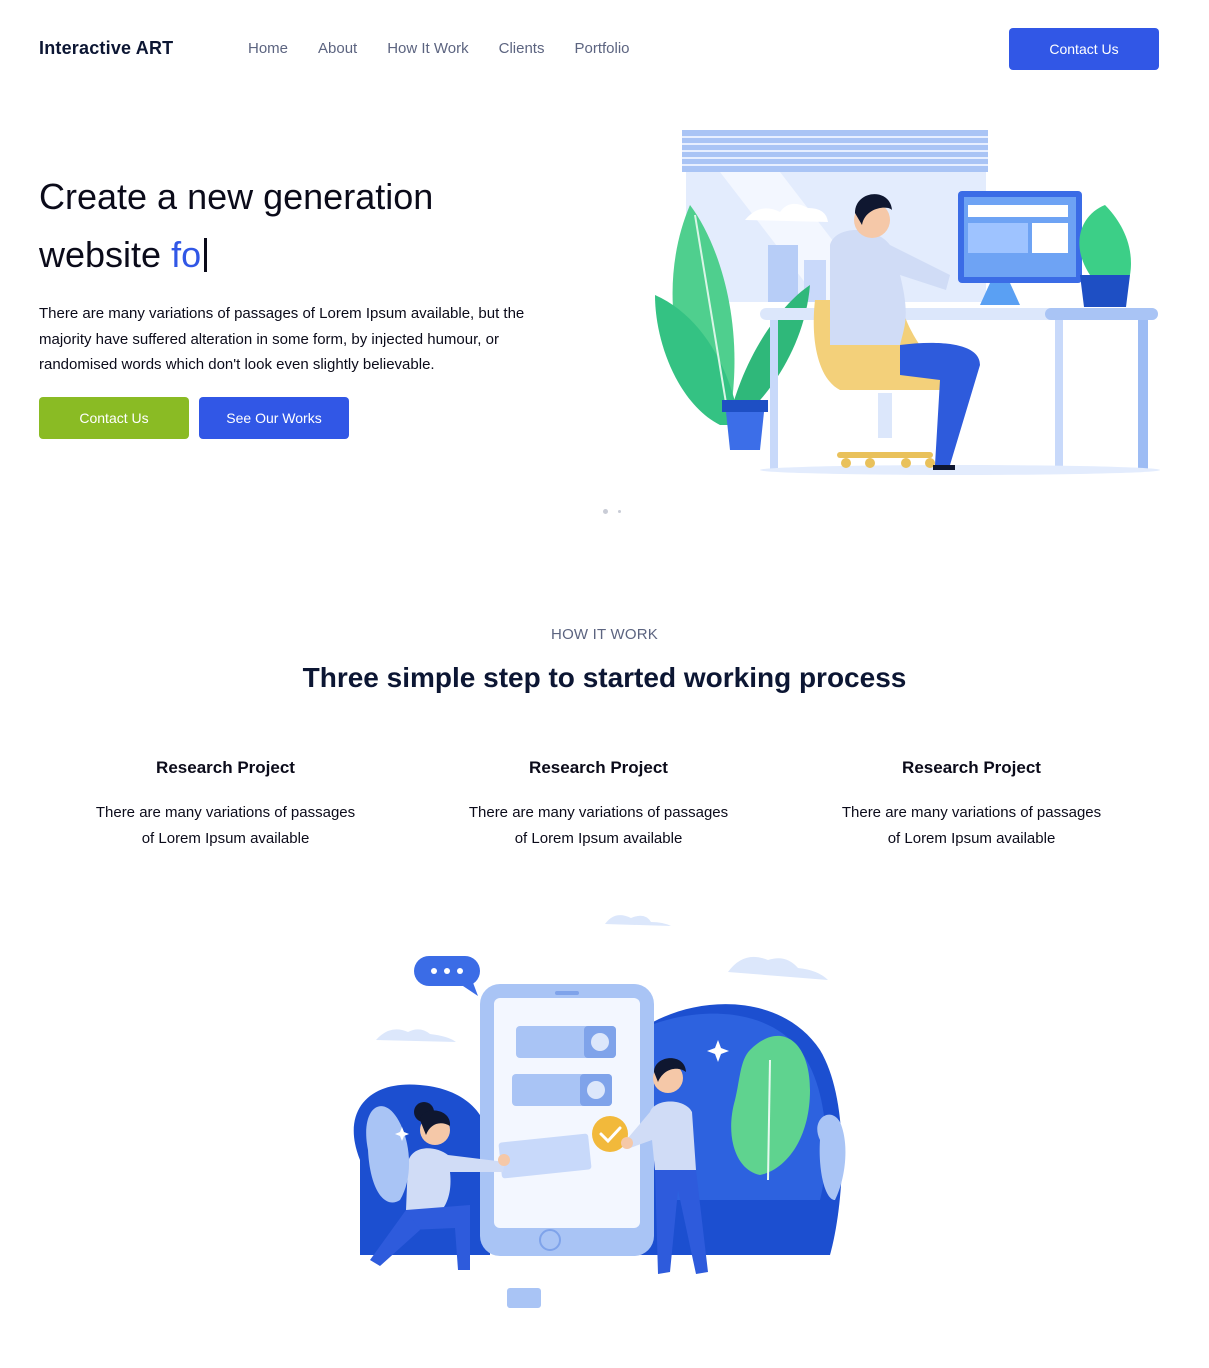  I want to click on hero-title: Create a new generation website fo, so click(299, 226).